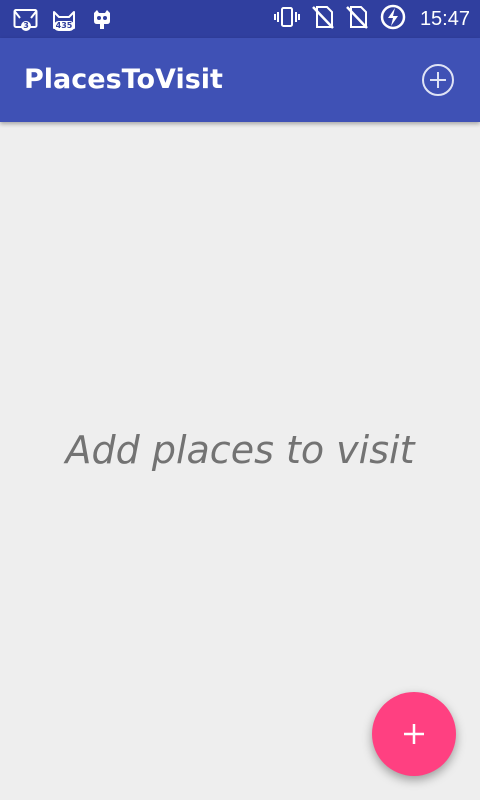 This screenshot has height=800, width=480. I want to click on add-place-fab, so click(414, 734).